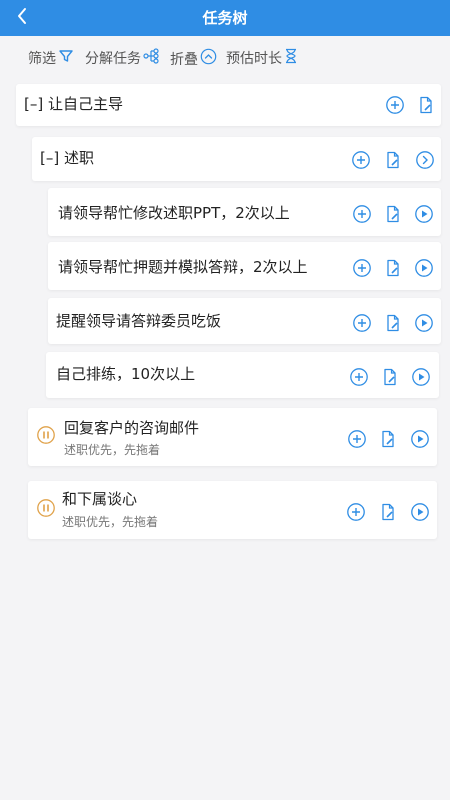  What do you see at coordinates (244, 321) in the screenshot?
I see `task-row: 提醒领导请答辩委员吃饭` at bounding box center [244, 321].